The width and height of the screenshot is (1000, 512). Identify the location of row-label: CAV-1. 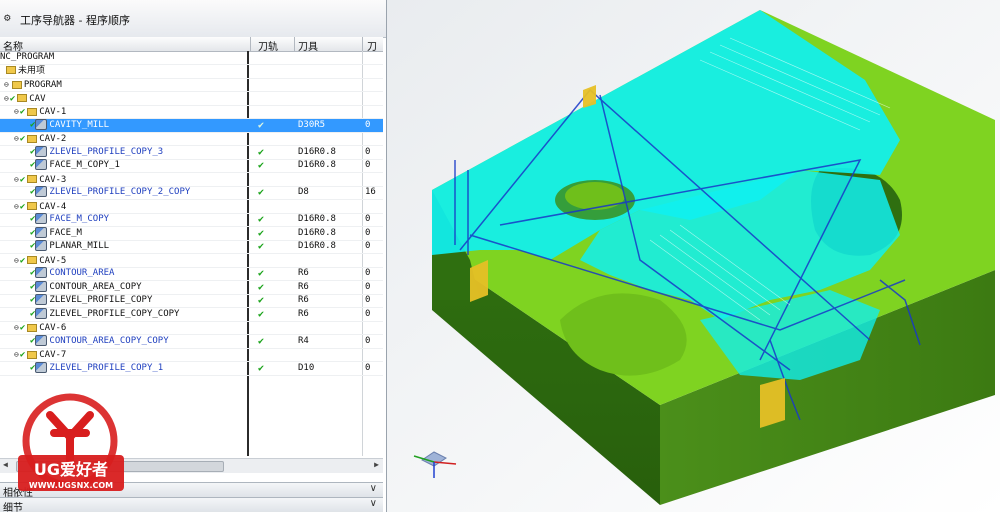
(53, 112).